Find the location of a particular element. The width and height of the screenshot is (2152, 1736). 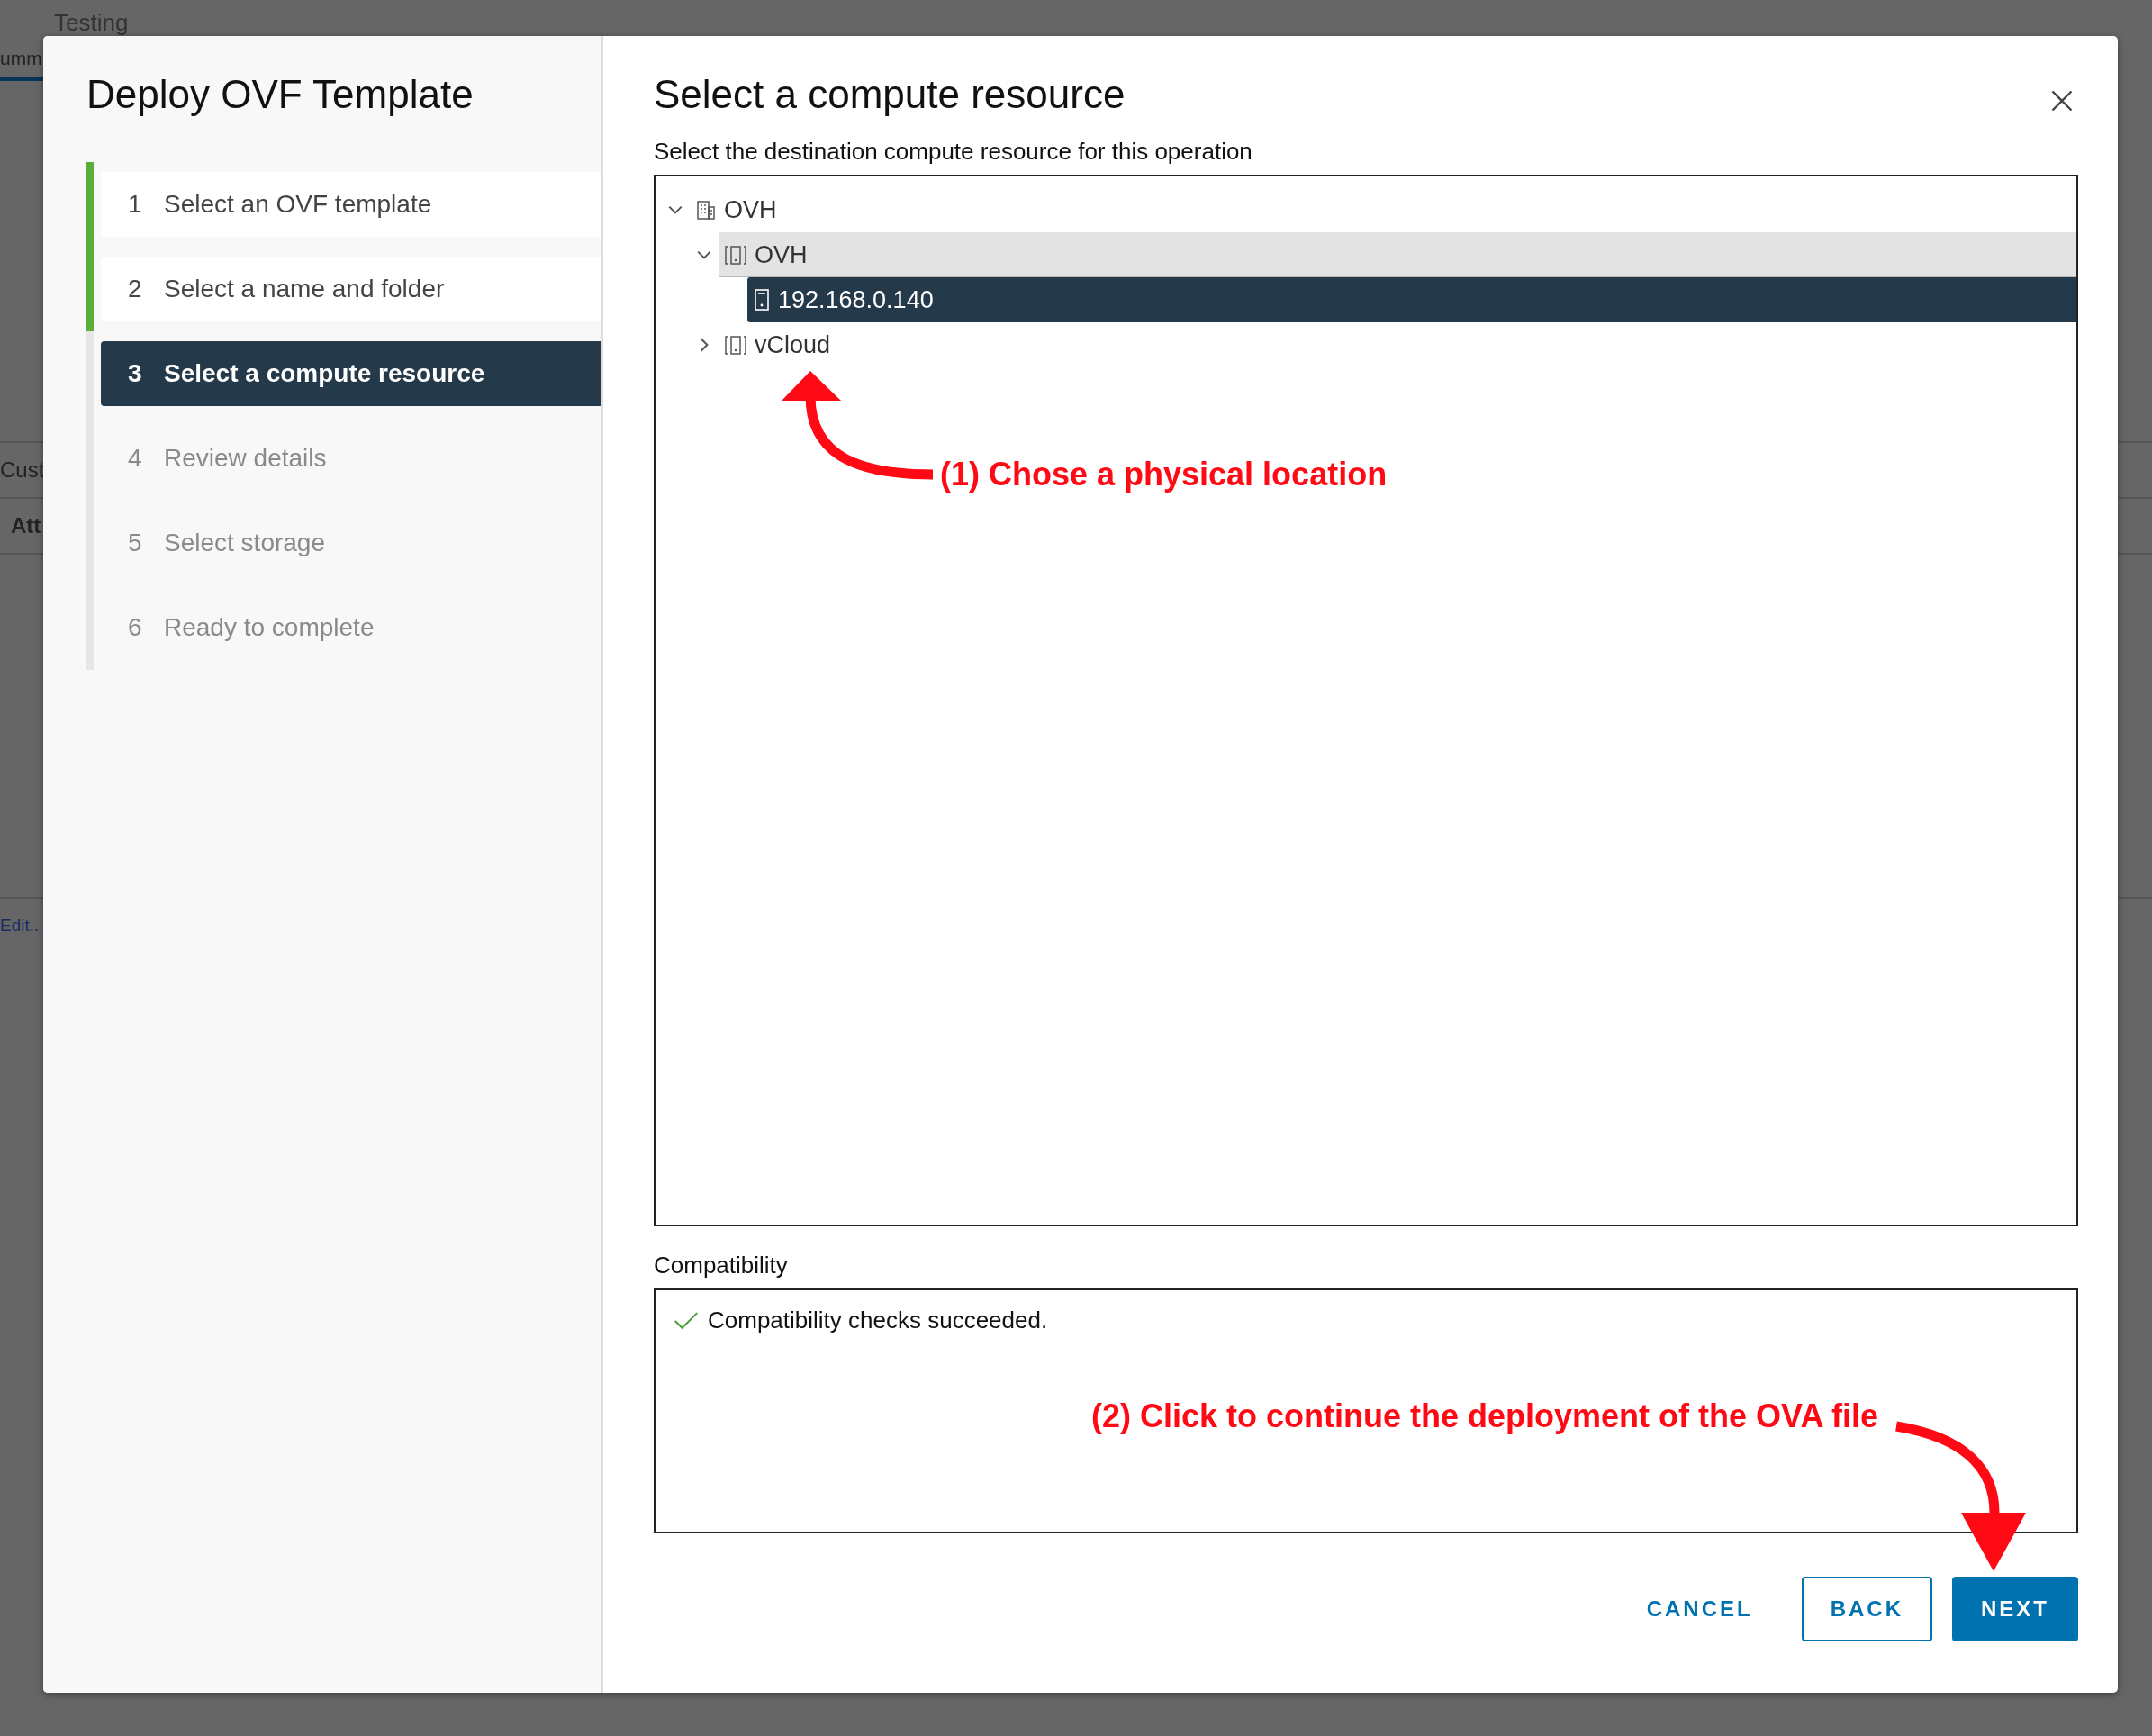

cancel-button: CANCEL is located at coordinates (1699, 1609).